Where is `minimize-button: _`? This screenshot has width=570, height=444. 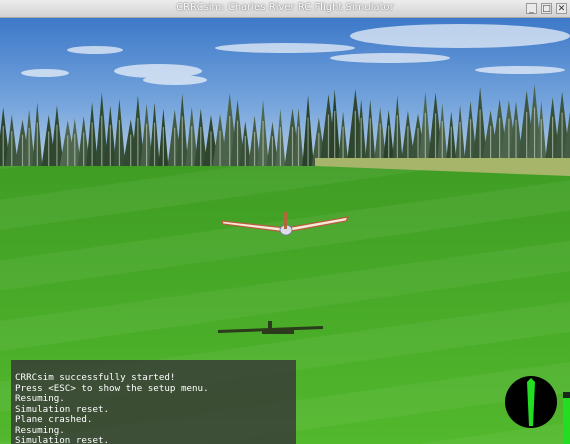 minimize-button: _ is located at coordinates (531, 8).